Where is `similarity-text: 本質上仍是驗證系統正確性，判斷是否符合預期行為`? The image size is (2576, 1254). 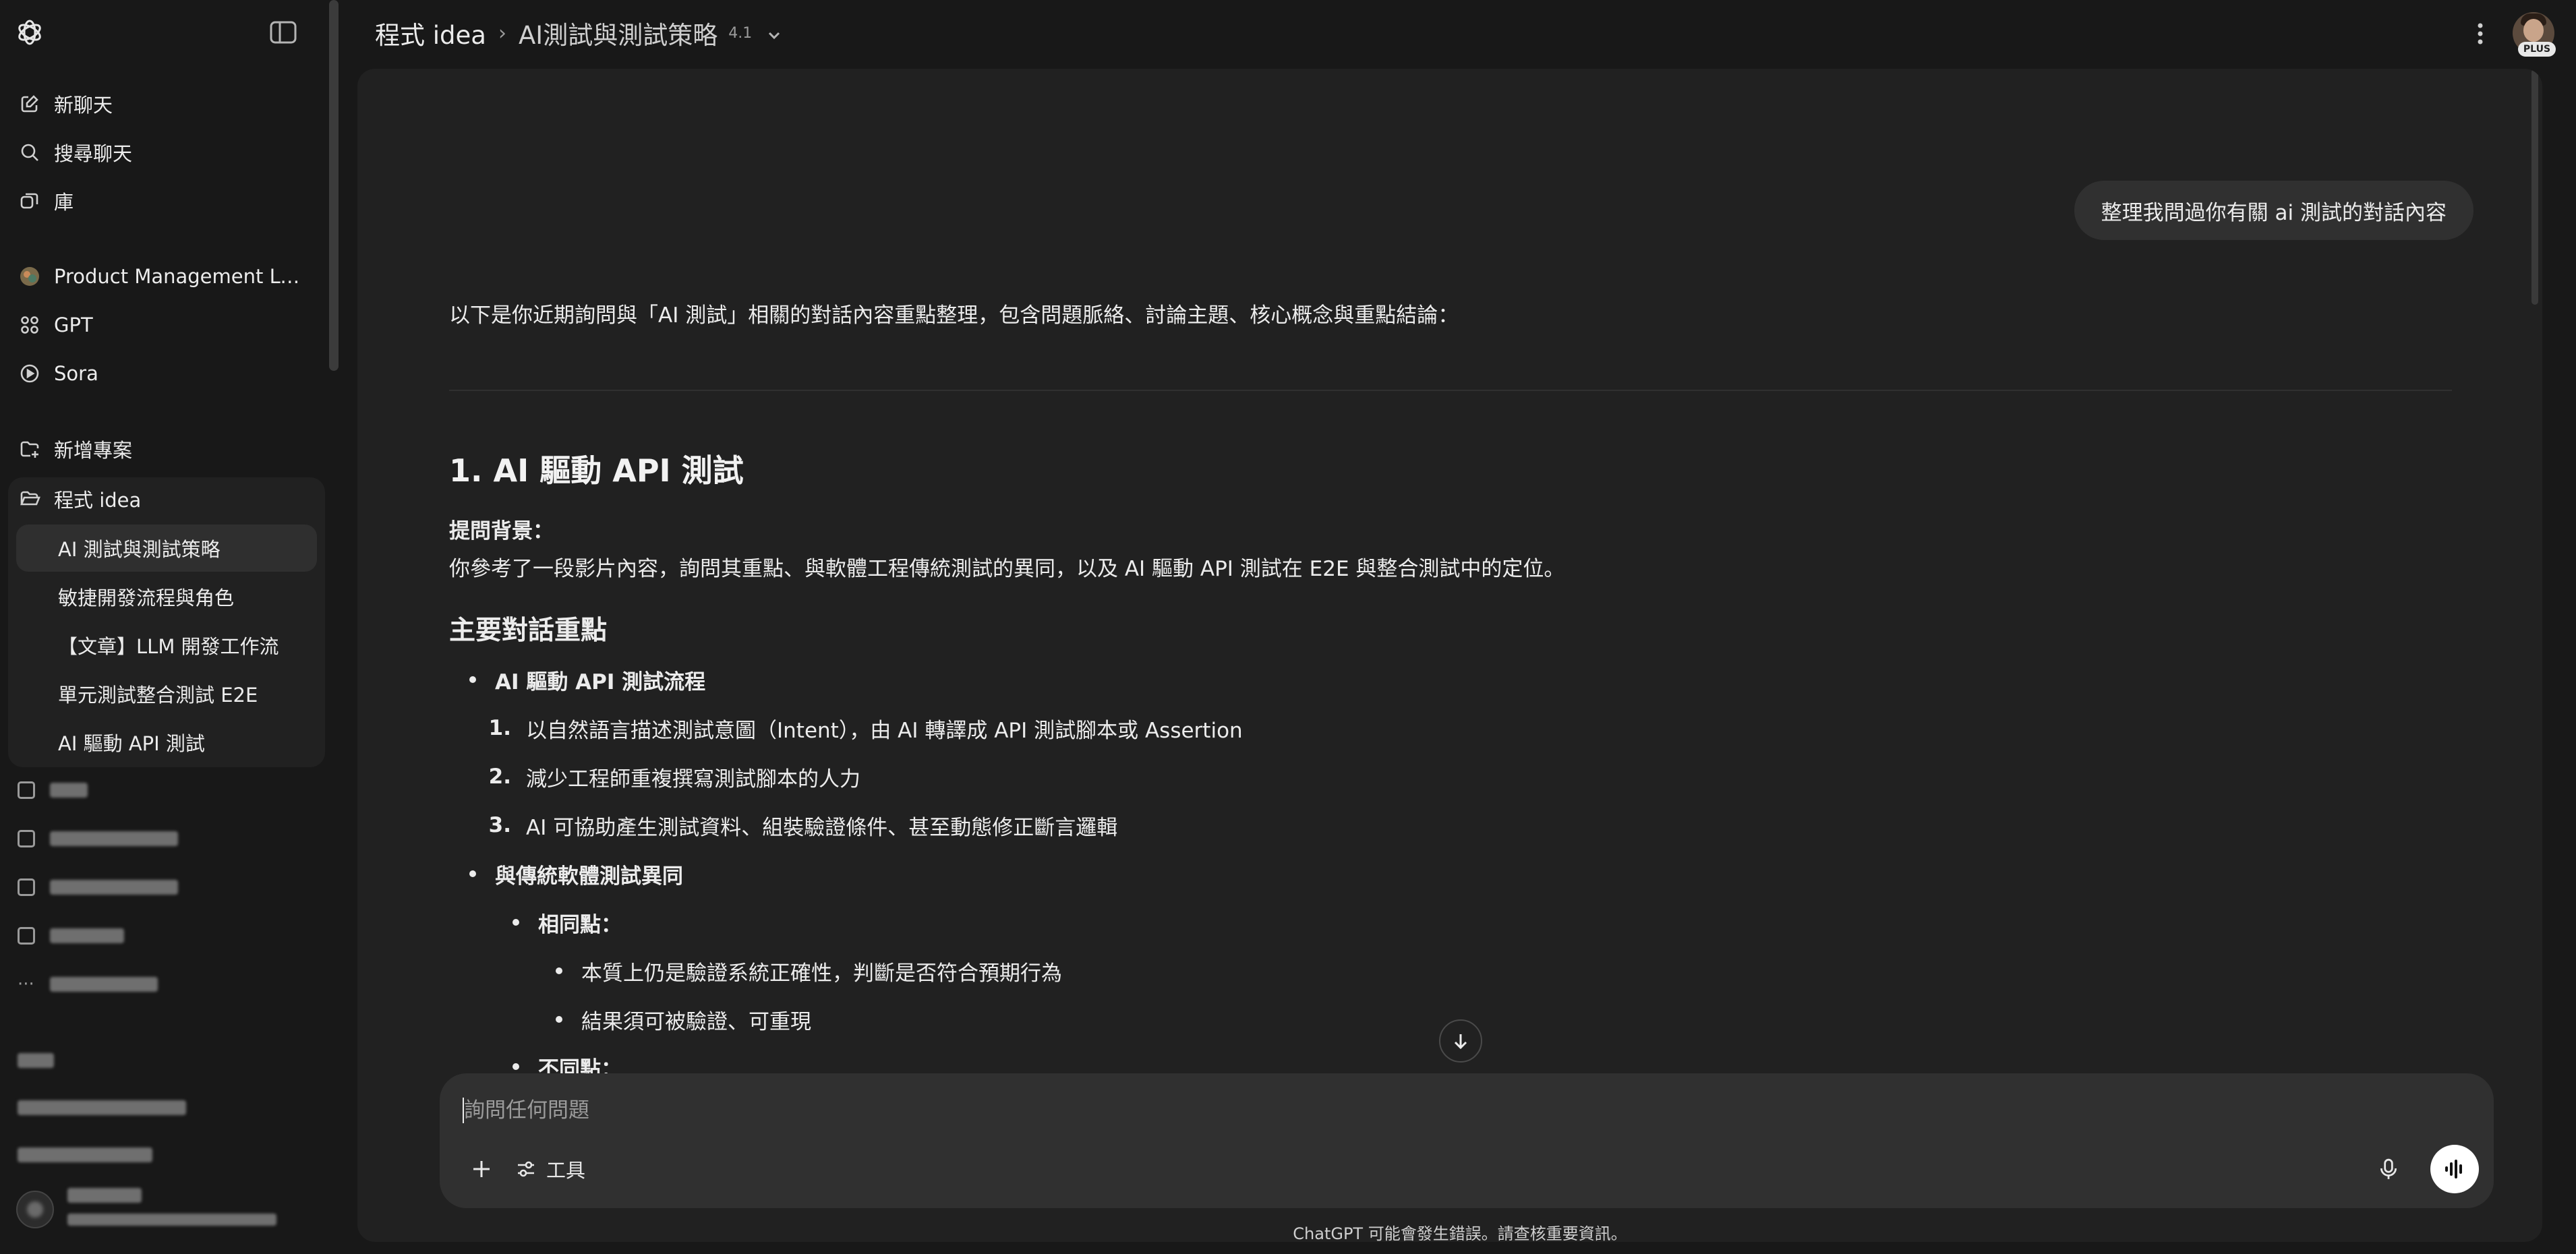
similarity-text: 本質上仍是驗證系統正確性，判斷是否符合預期行為 is located at coordinates (822, 973).